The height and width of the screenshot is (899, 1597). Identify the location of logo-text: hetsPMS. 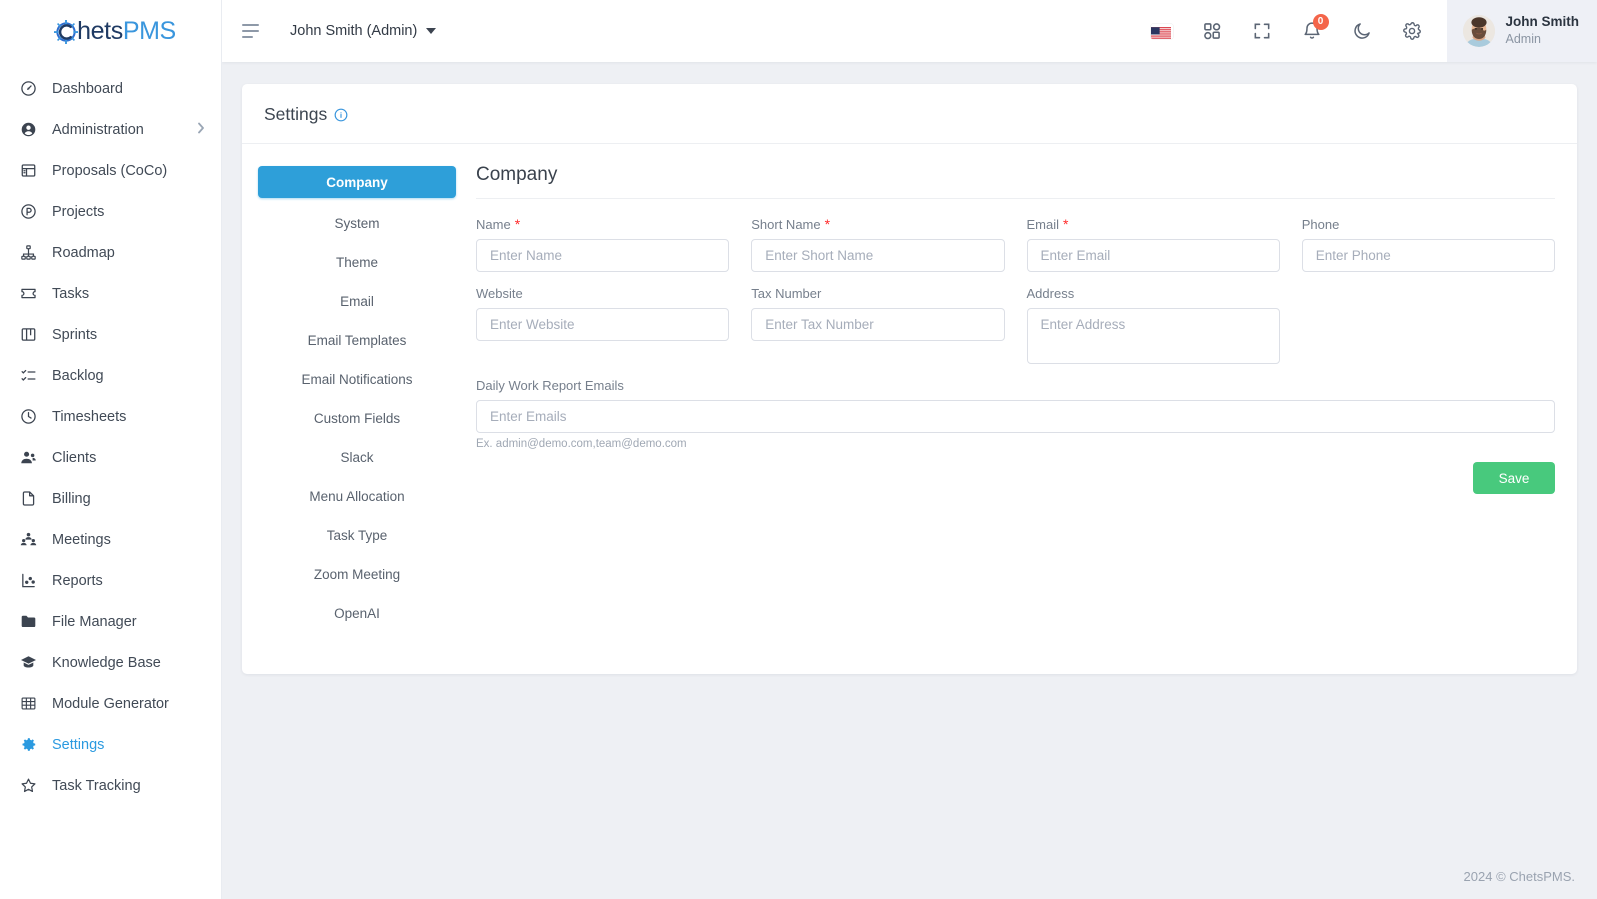
(126, 31).